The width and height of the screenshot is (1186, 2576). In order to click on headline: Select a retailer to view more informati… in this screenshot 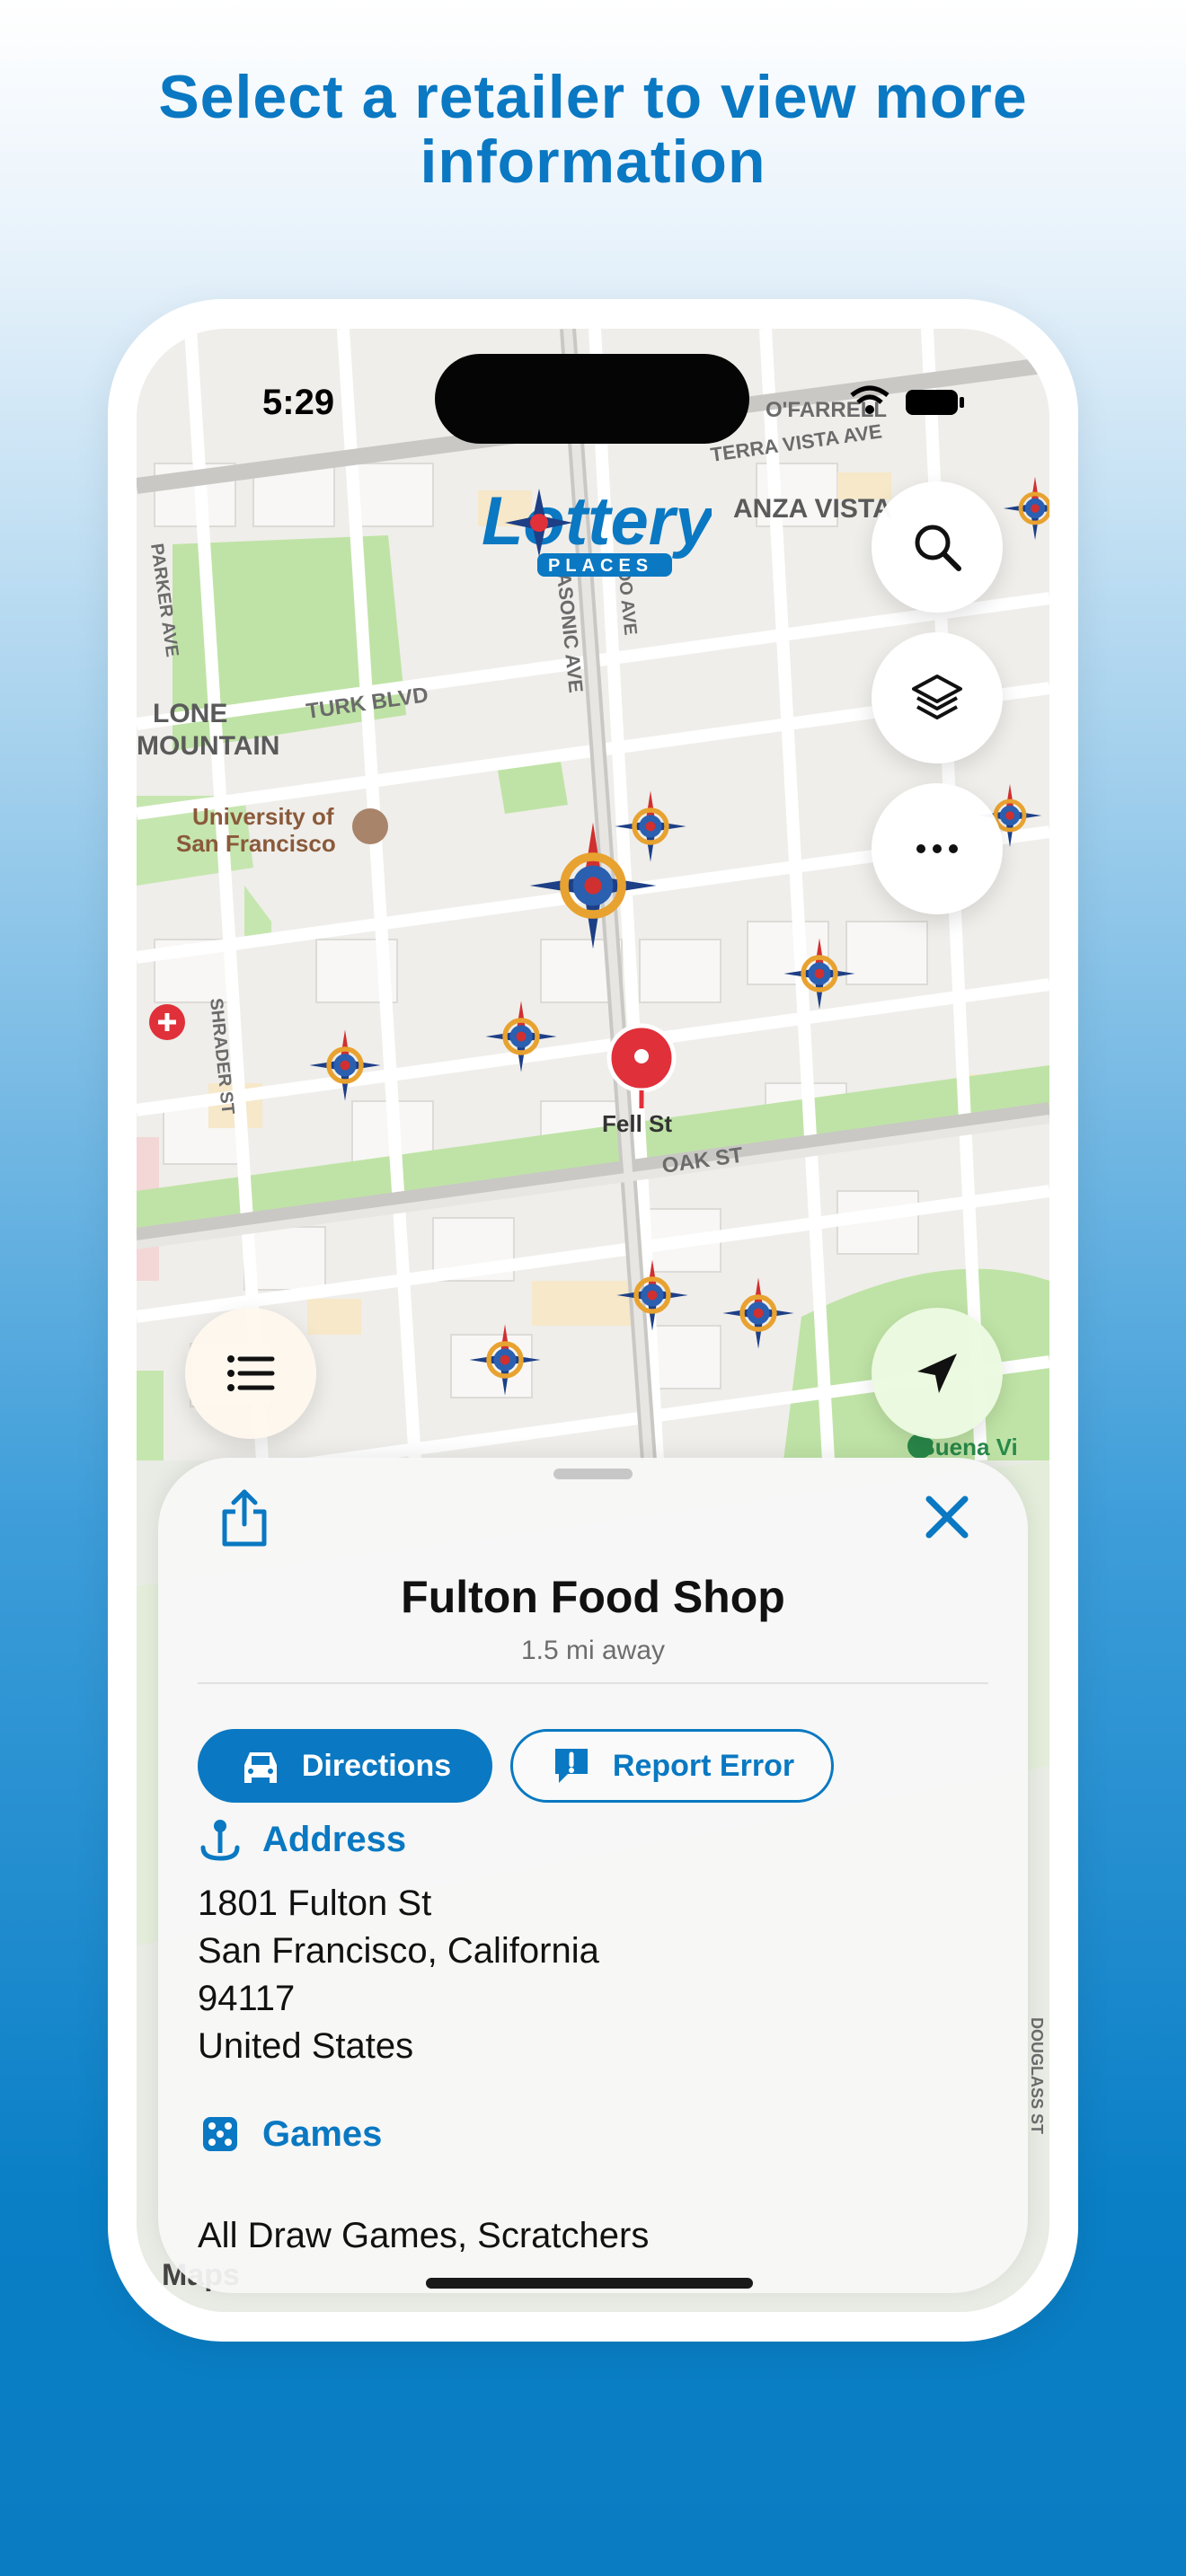, I will do `click(593, 129)`.